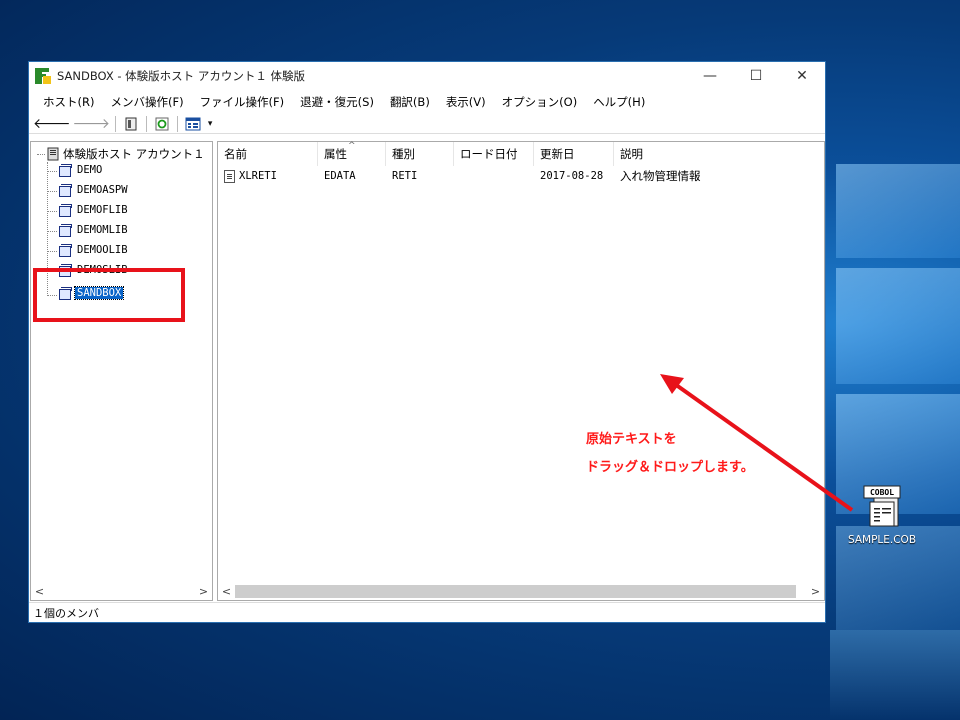 This screenshot has width=960, height=720. I want to click on cobol-file-icon: COBOL, so click(882, 506).